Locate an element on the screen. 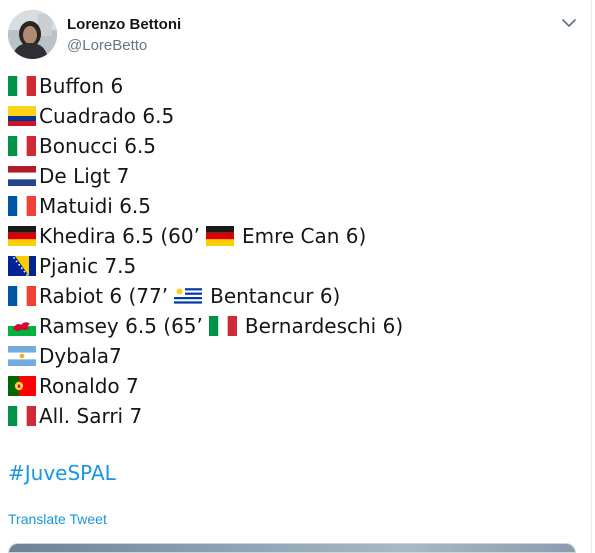 The height and width of the screenshot is (553, 595). rating-line: Rabiot 6 (77’ Bentancur 6) is located at coordinates (205, 296).